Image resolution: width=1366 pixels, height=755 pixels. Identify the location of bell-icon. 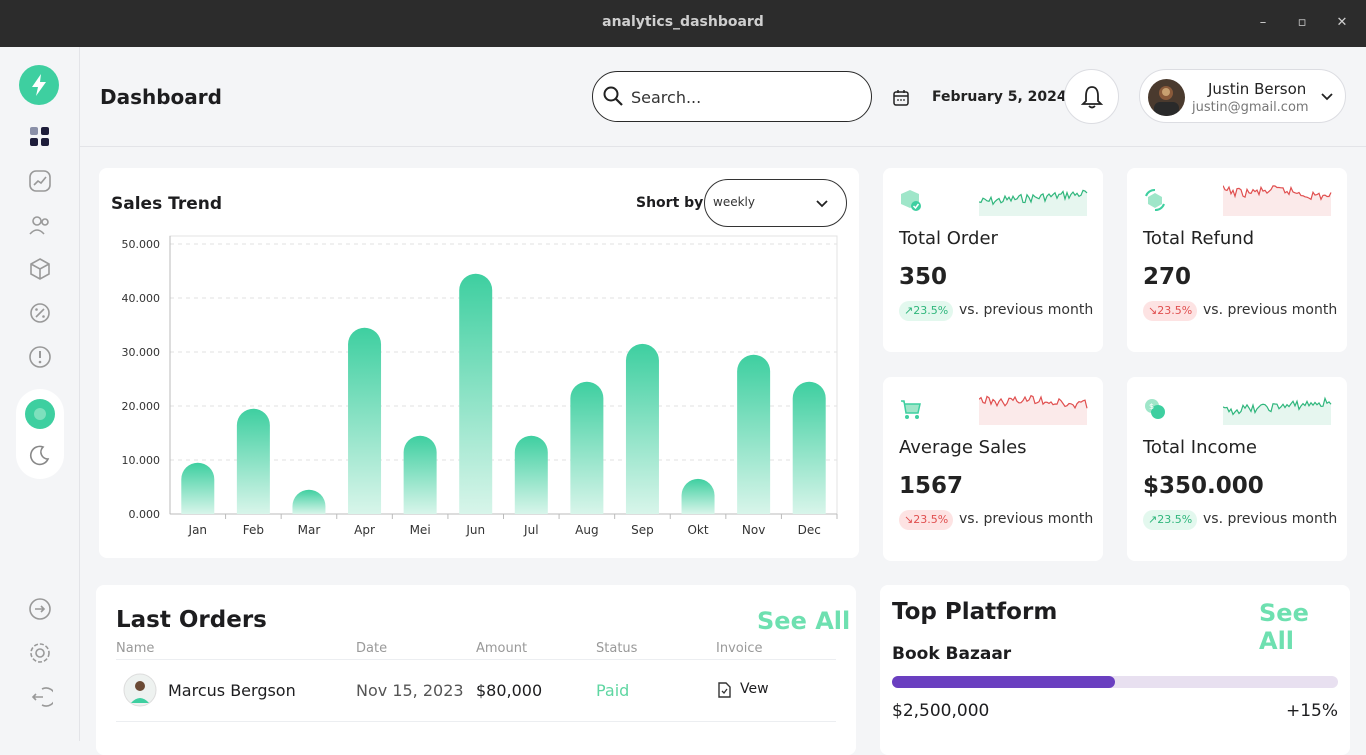
(1092, 97).